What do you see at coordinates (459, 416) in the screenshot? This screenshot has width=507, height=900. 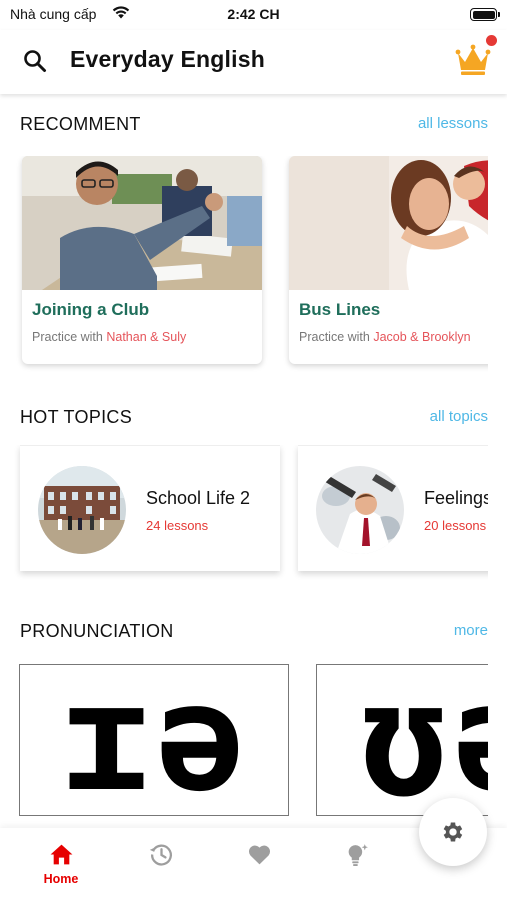 I see `all-topics-link: all topics` at bounding box center [459, 416].